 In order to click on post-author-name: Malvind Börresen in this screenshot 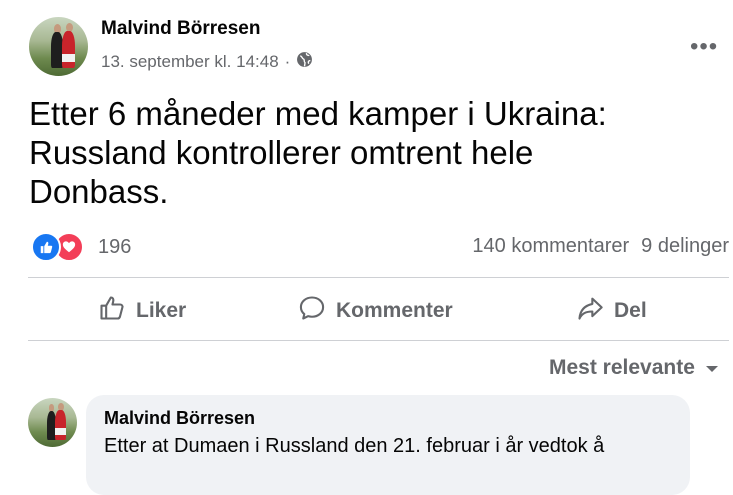, I will do `click(180, 29)`.